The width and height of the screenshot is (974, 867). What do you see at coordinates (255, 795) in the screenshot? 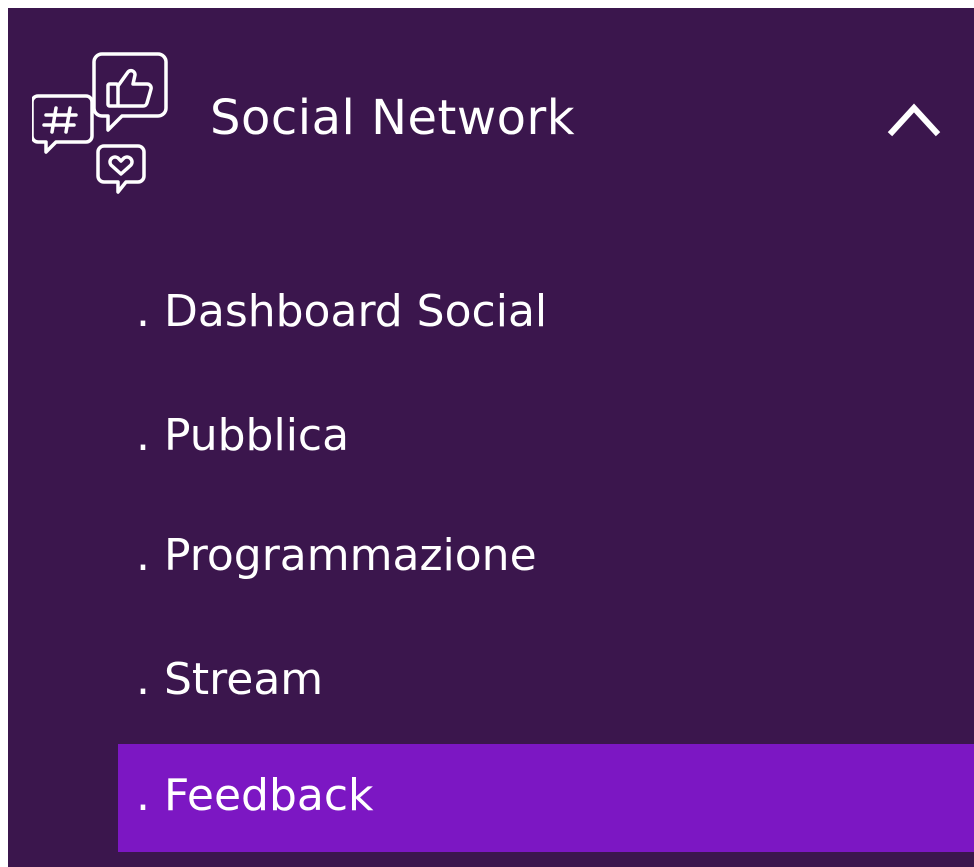
I see `submenu-item-label: . Feedback` at bounding box center [255, 795].